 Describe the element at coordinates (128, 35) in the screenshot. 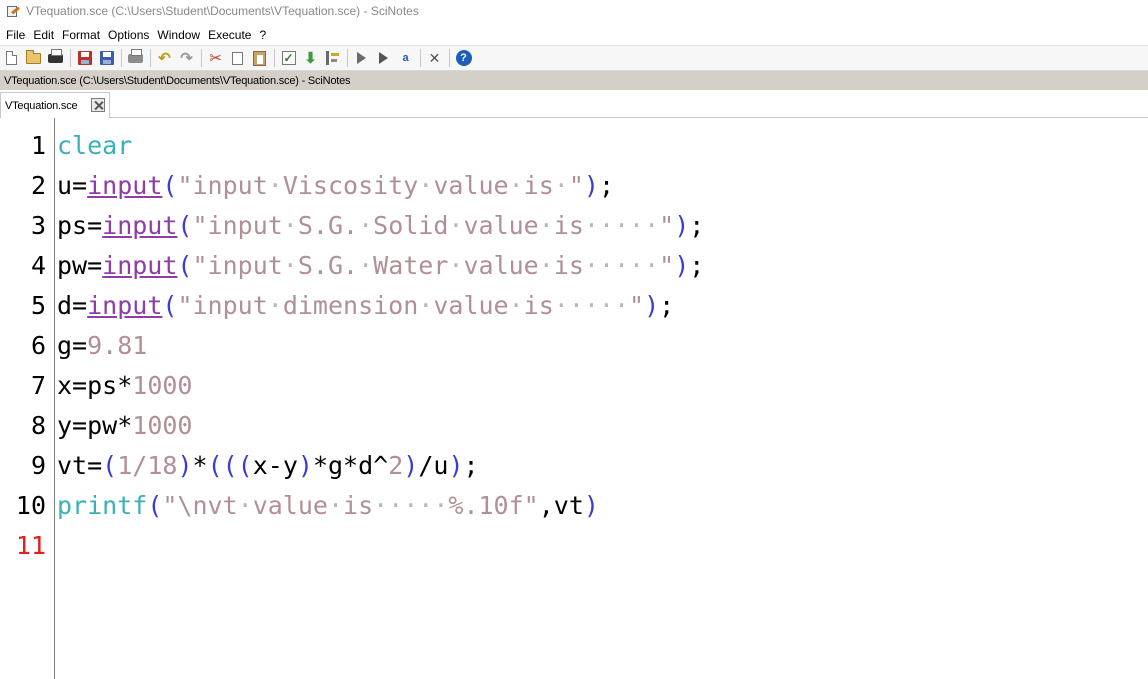

I see `menu-options: Options` at that location.